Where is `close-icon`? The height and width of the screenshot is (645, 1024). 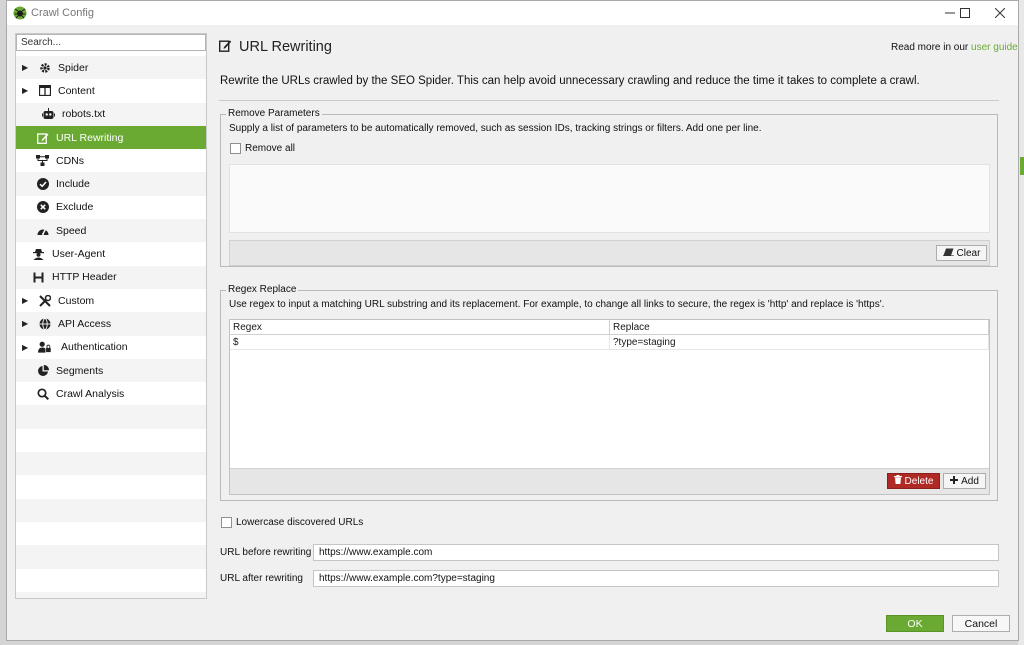 close-icon is located at coordinates (1000, 13).